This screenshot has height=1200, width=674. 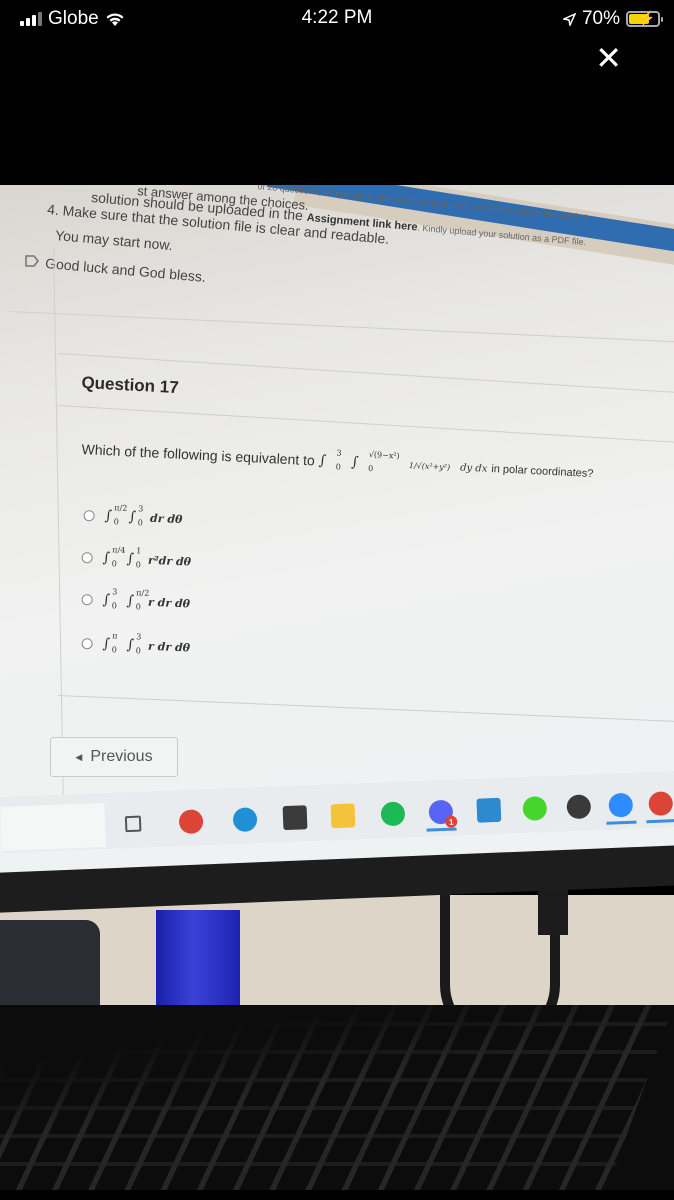 I want to click on microsoft-store-icon, so click(x=295, y=818).